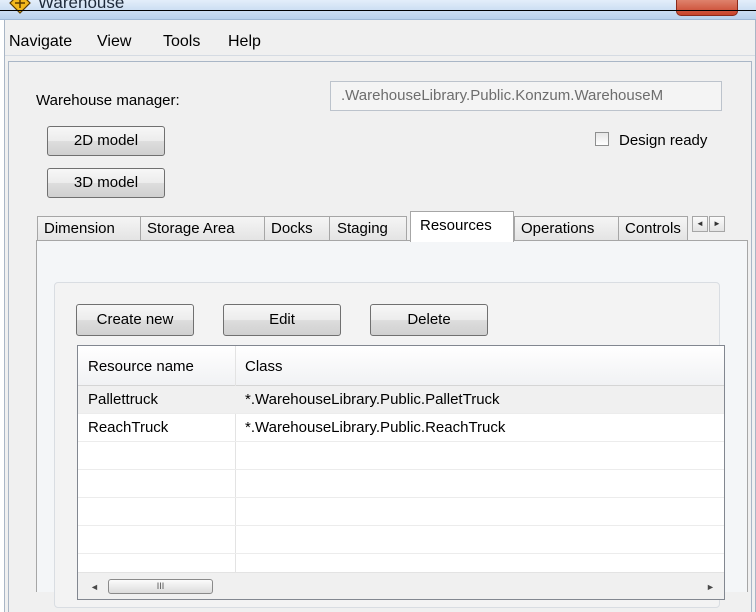 The height and width of the screenshot is (612, 756). Describe the element at coordinates (135, 320) in the screenshot. I see `create-new-button: Create new` at that location.